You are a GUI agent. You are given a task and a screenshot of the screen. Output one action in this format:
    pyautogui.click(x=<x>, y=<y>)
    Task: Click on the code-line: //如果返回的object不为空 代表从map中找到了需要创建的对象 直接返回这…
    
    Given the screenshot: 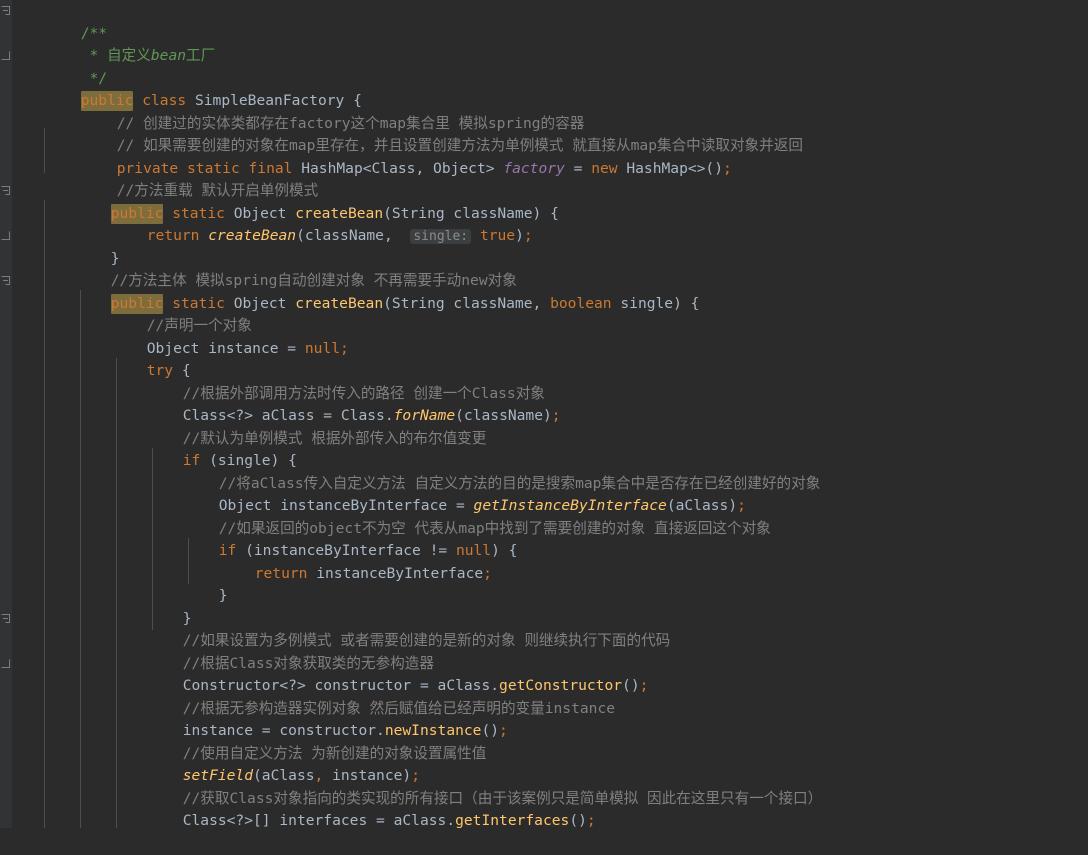 What is the action you would take?
    pyautogui.click(x=468, y=516)
    